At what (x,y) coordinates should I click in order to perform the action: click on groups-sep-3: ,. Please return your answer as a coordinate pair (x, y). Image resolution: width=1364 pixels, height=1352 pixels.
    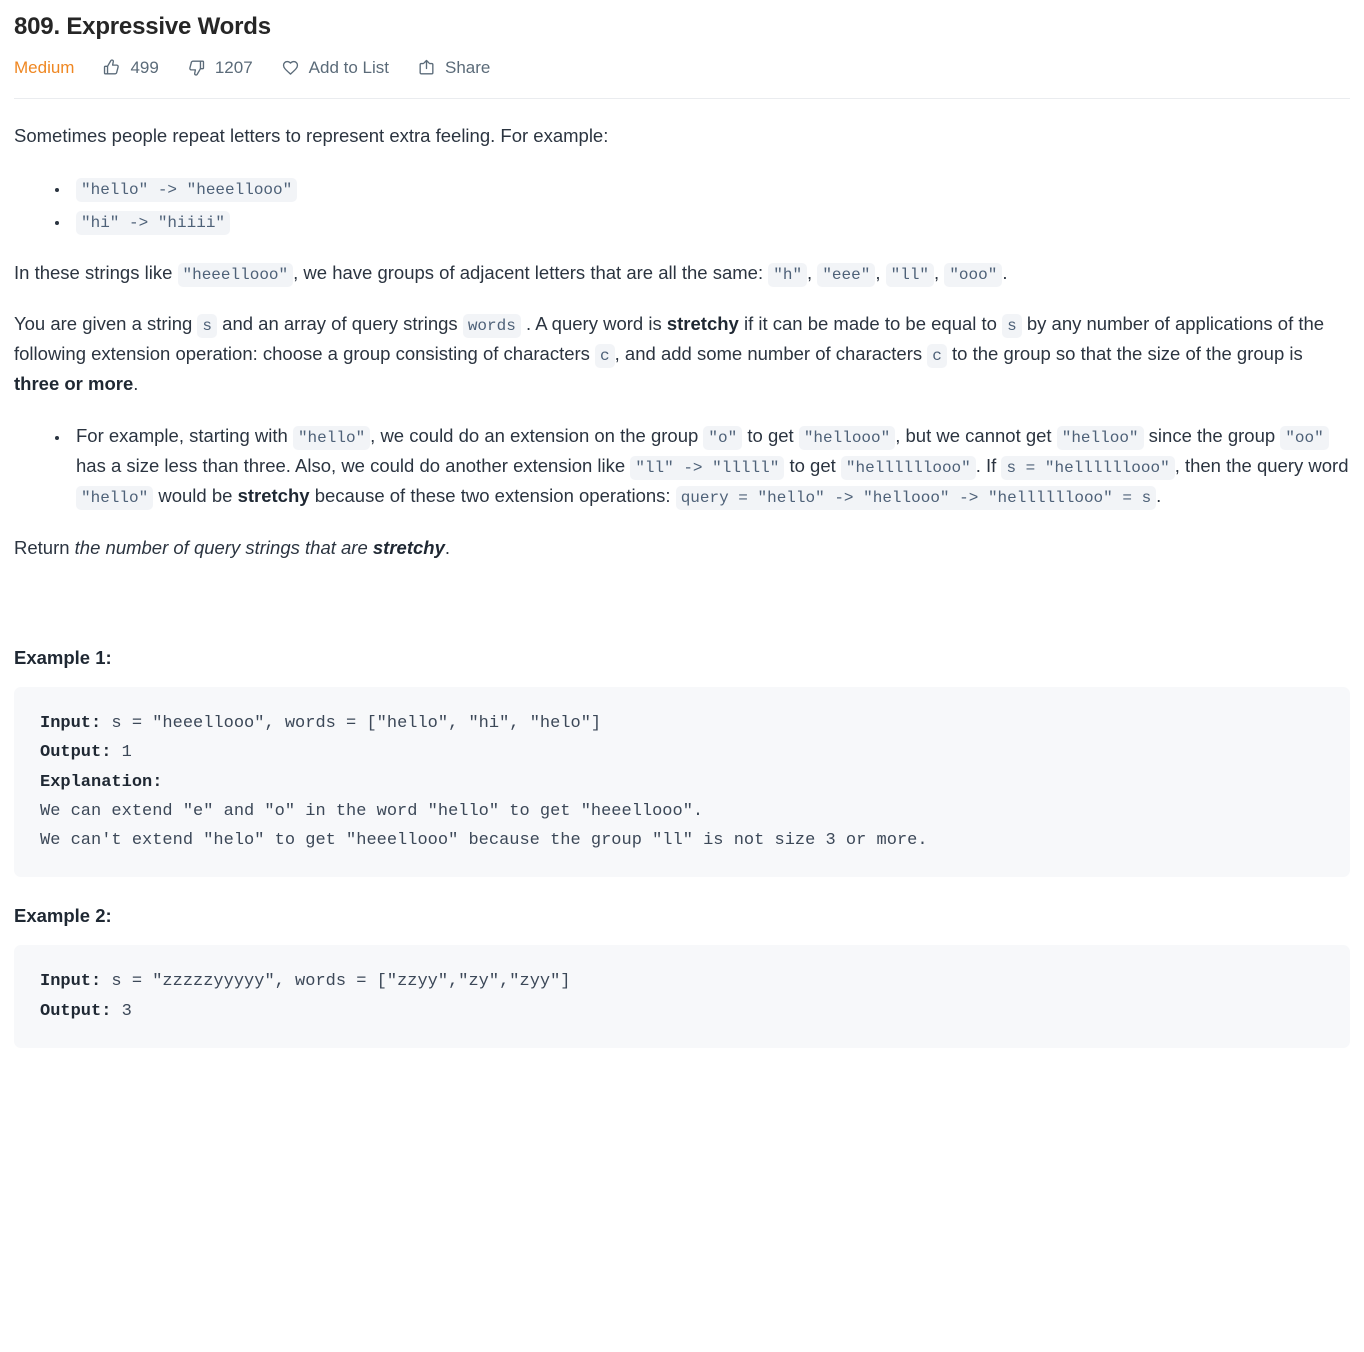
    Looking at the image, I should click on (937, 272).